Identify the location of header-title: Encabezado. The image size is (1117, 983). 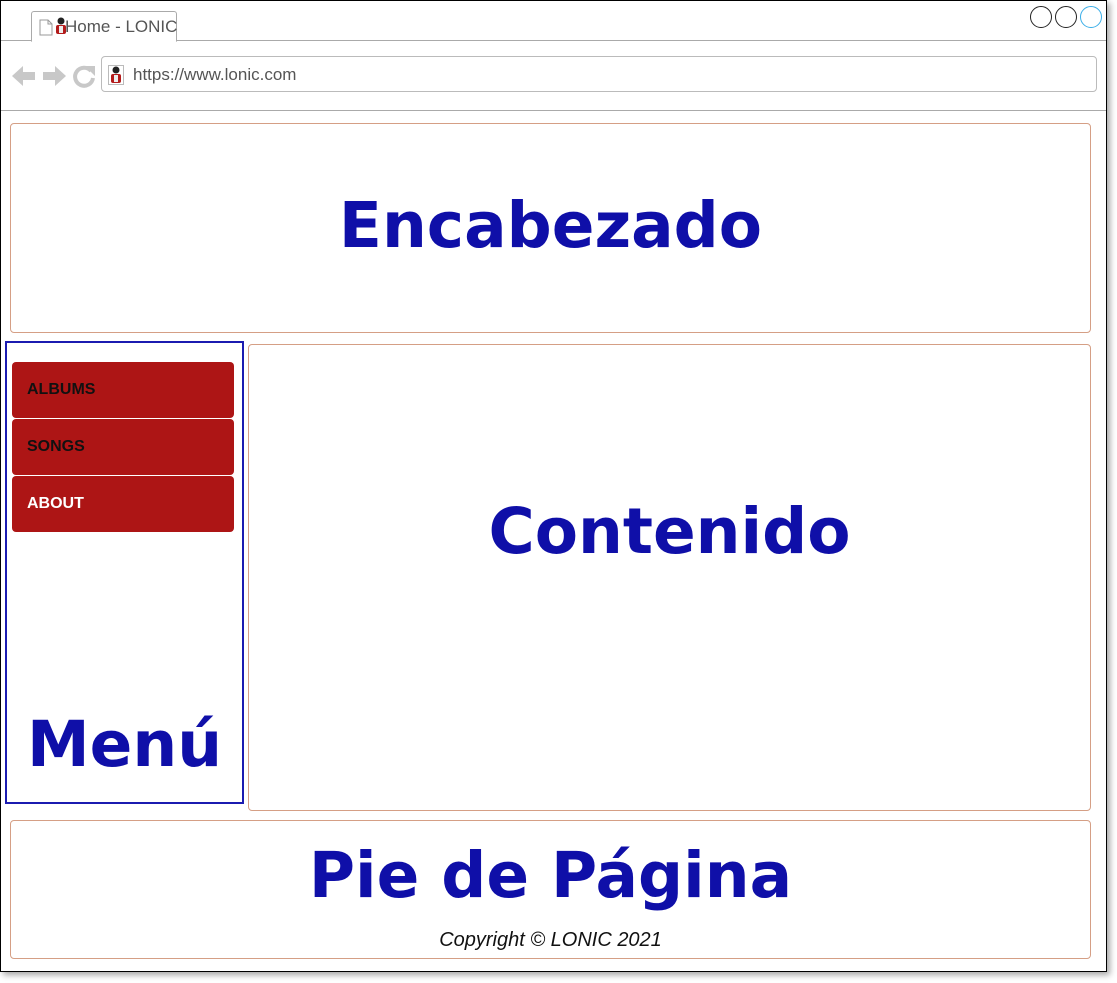
(550, 225).